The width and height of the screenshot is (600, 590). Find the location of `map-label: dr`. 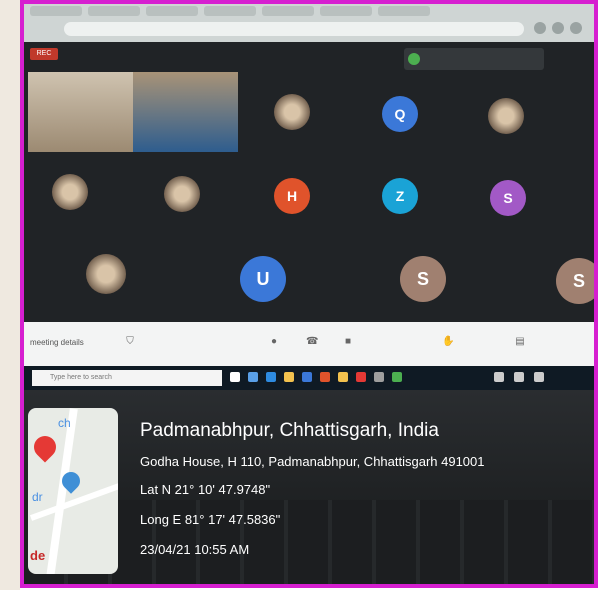

map-label: dr is located at coordinates (37, 497).